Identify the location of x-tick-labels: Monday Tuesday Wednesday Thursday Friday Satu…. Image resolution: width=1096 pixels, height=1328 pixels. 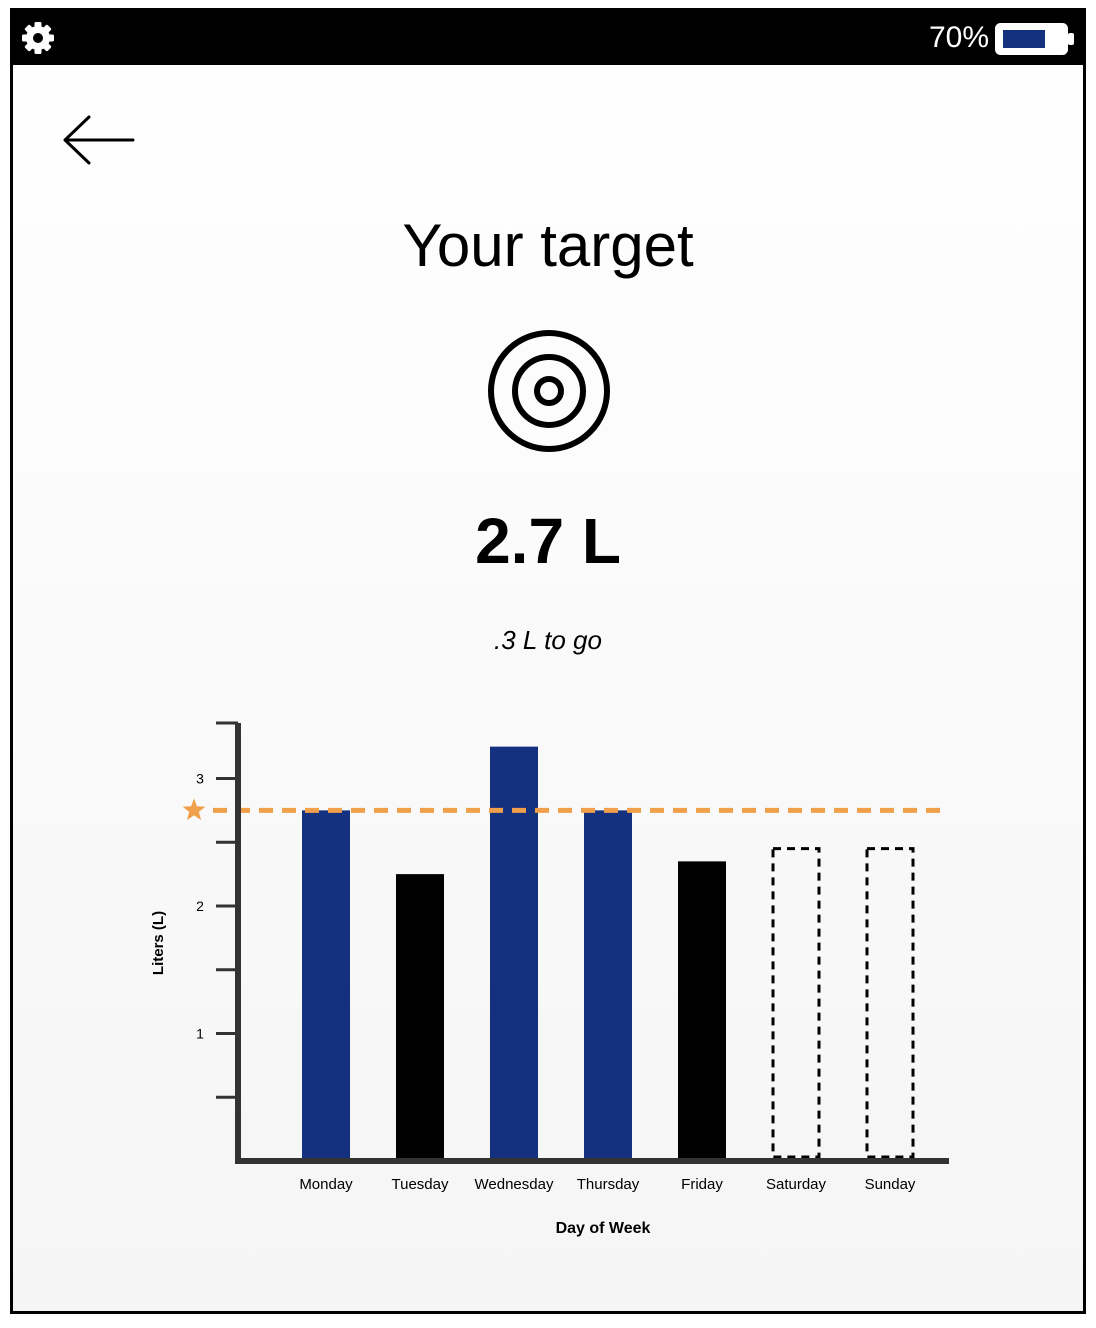
(607, 1184).